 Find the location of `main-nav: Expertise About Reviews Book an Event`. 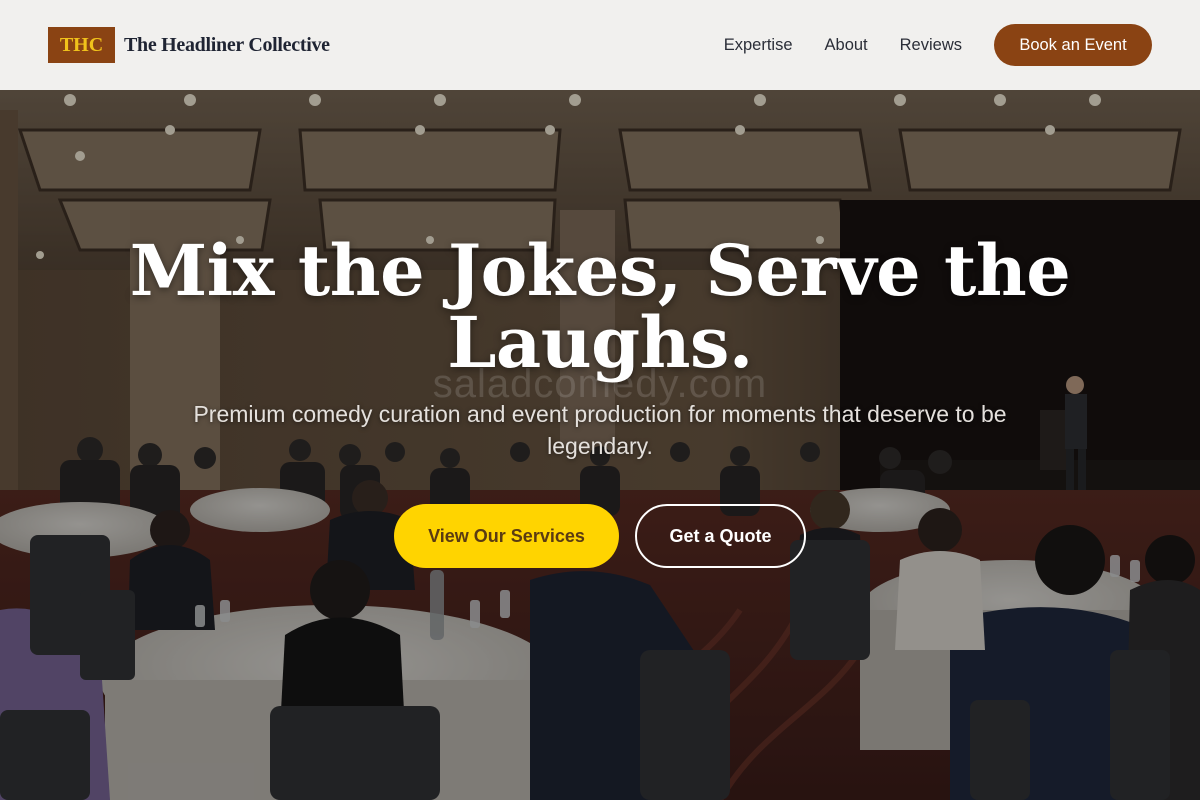

main-nav: Expertise About Reviews Book an Event is located at coordinates (938, 45).